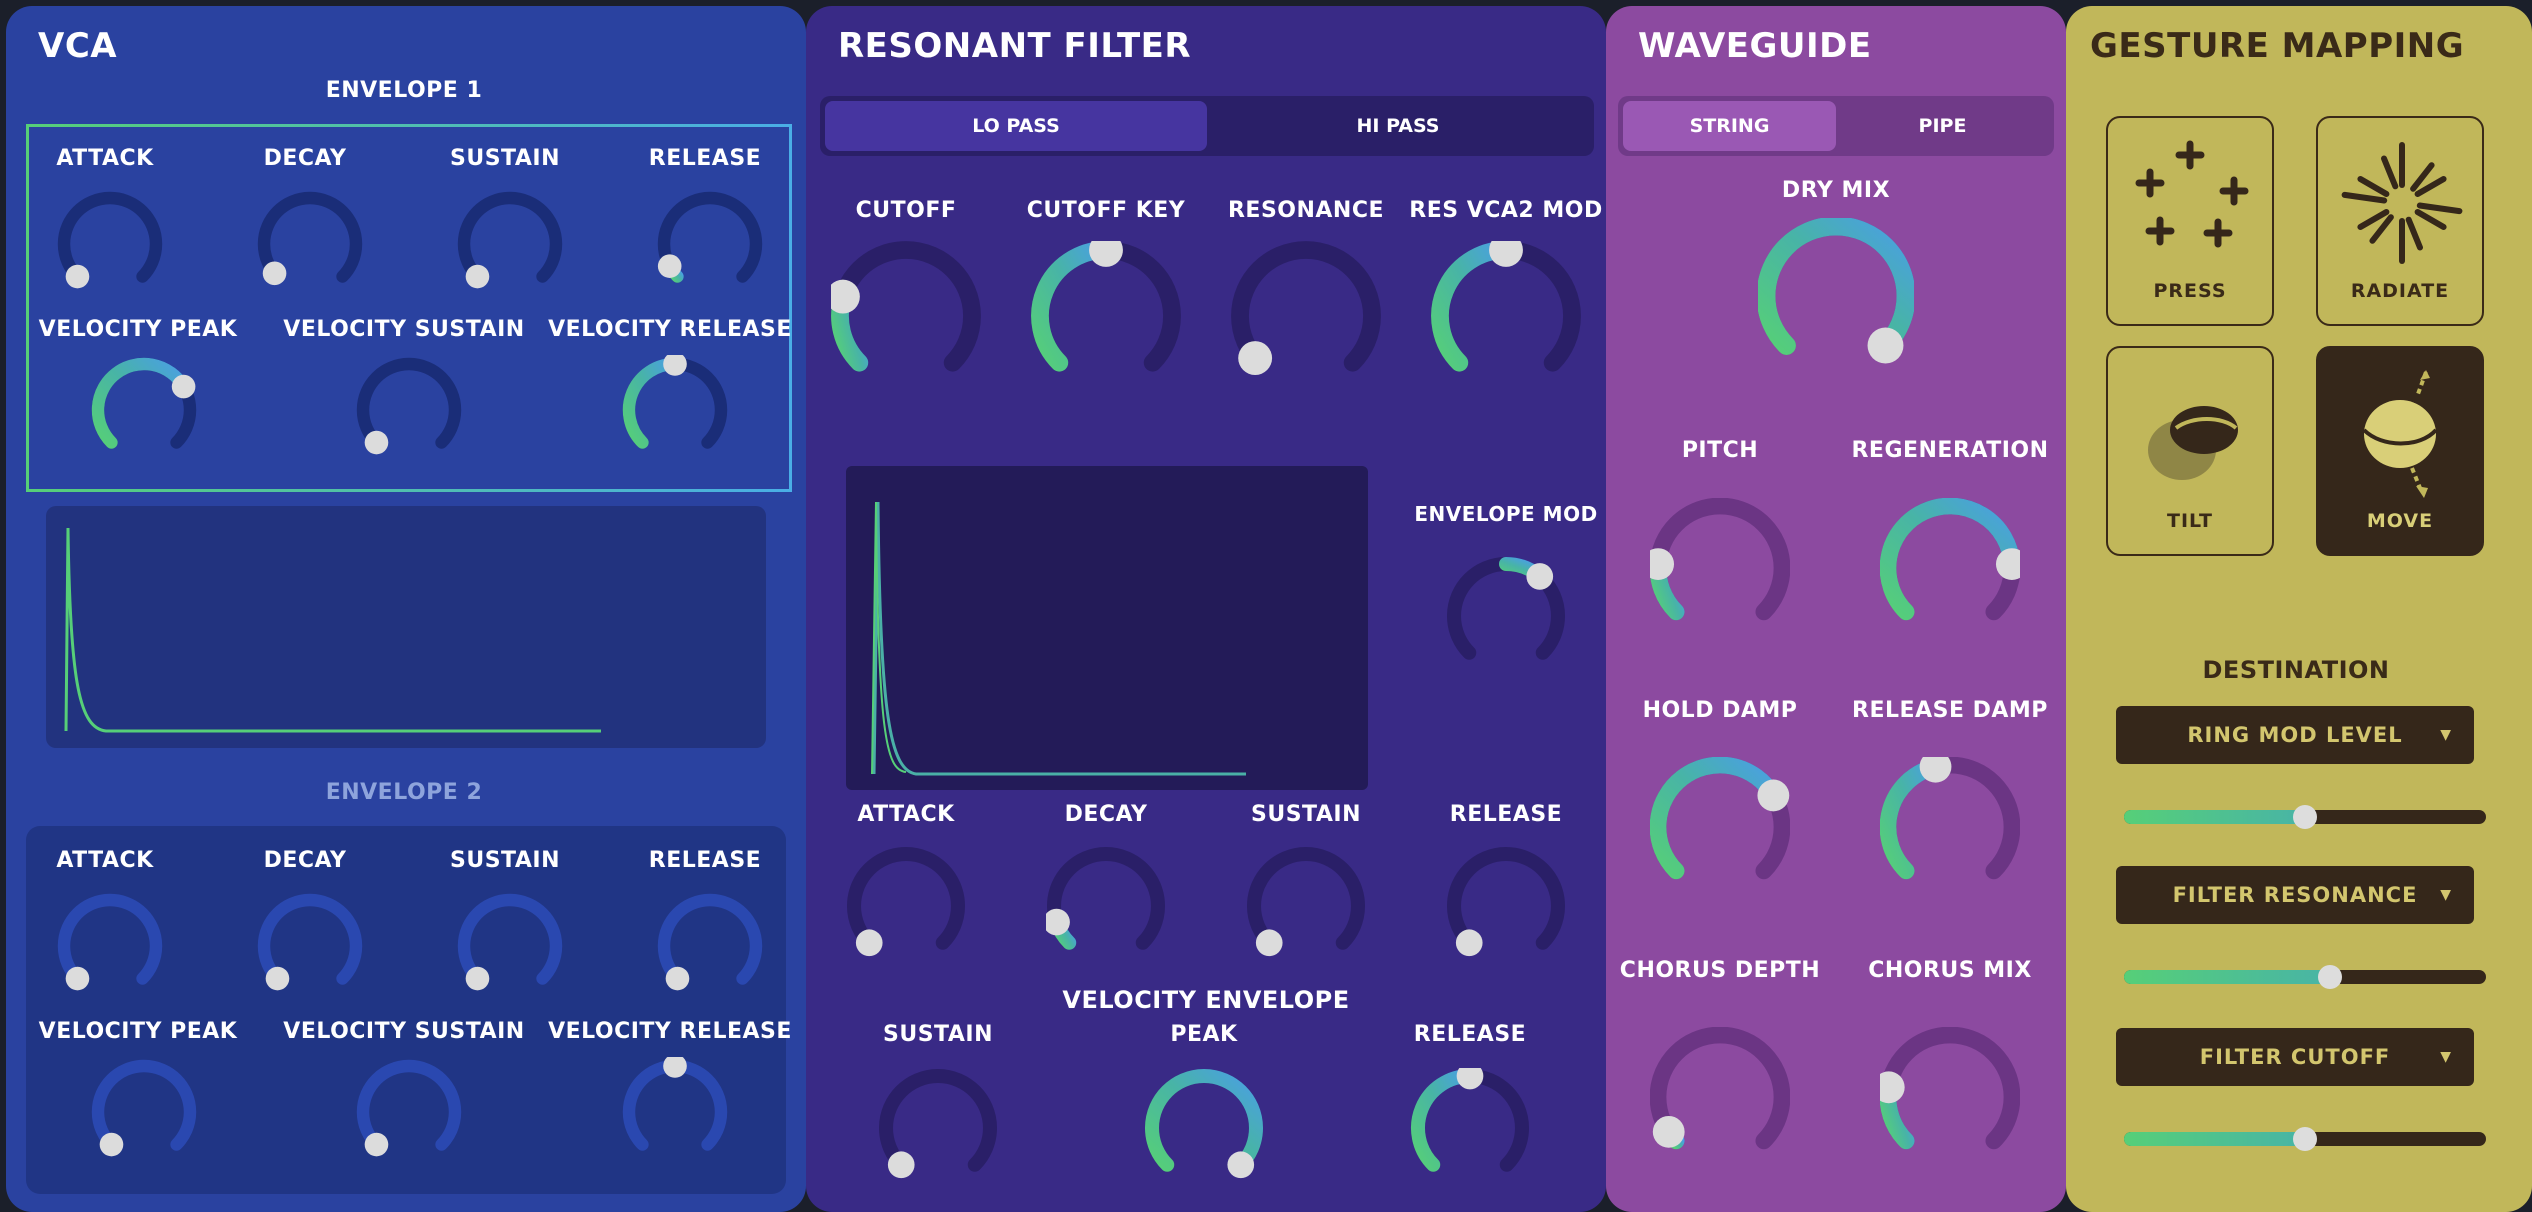 The width and height of the screenshot is (2532, 1212). Describe the element at coordinates (1306, 906) in the screenshot. I see `filter-sustain-knob` at that location.